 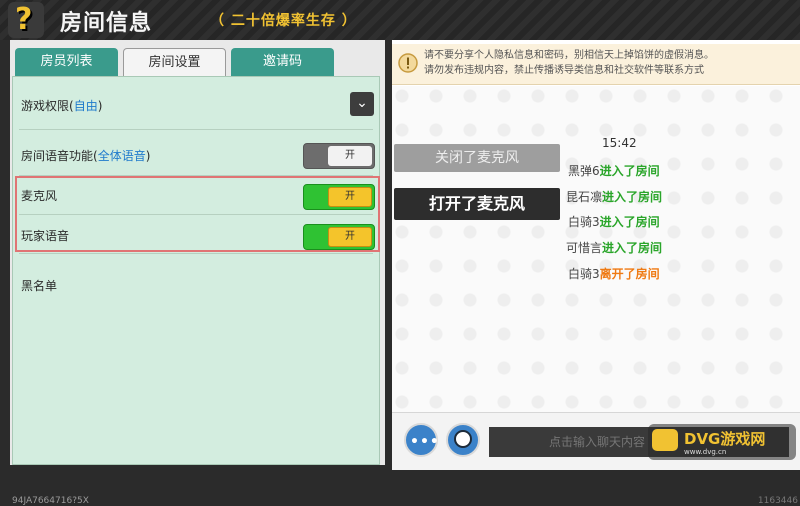 I want to click on page-title: 房间信息, so click(x=106, y=23).